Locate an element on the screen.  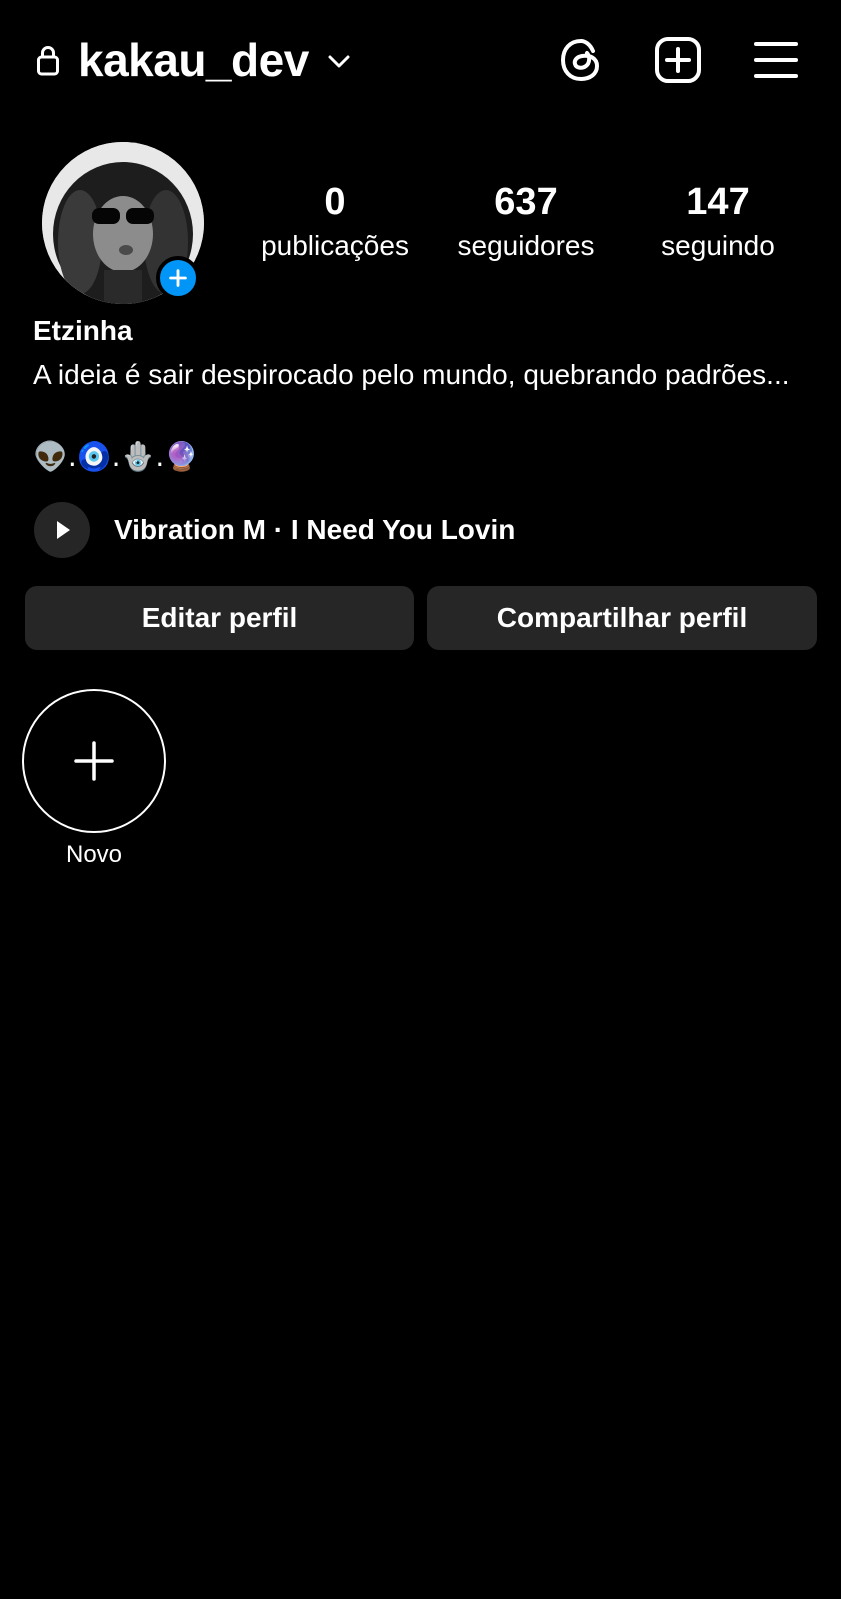
following-label: seguindo is located at coordinates (718, 245).